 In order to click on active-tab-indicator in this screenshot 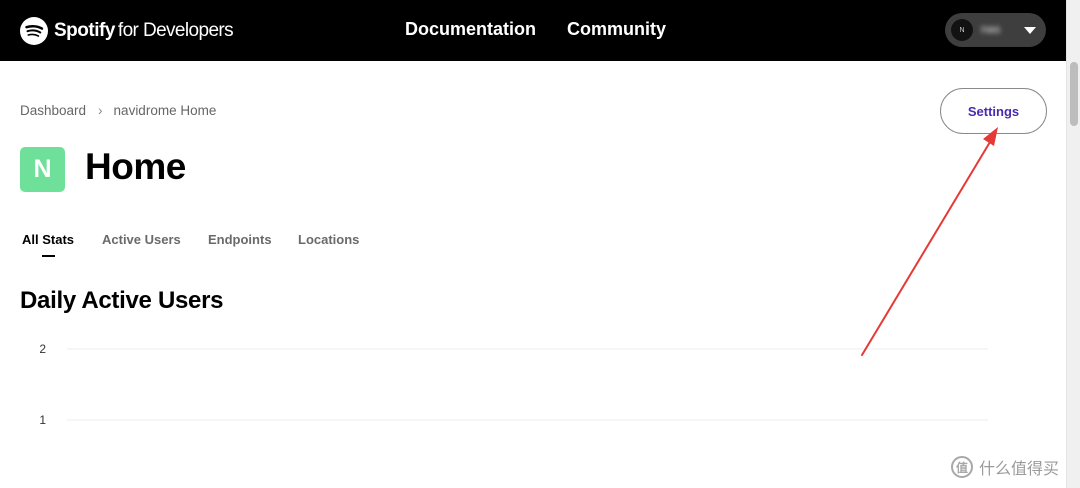, I will do `click(48, 256)`.